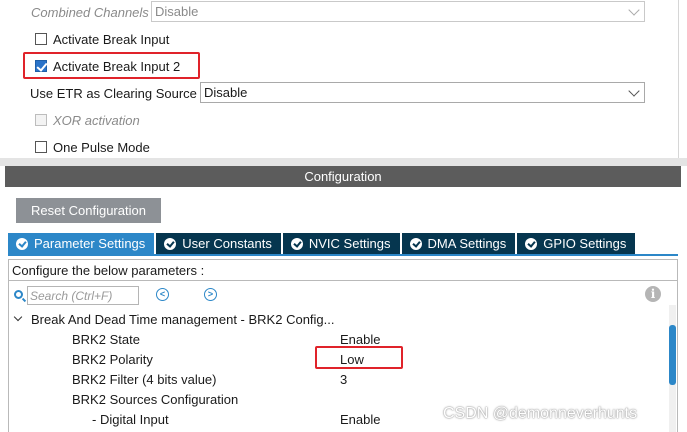 This screenshot has width=687, height=432. I want to click on param-key: BRK2 Sources Configuration, so click(155, 399).